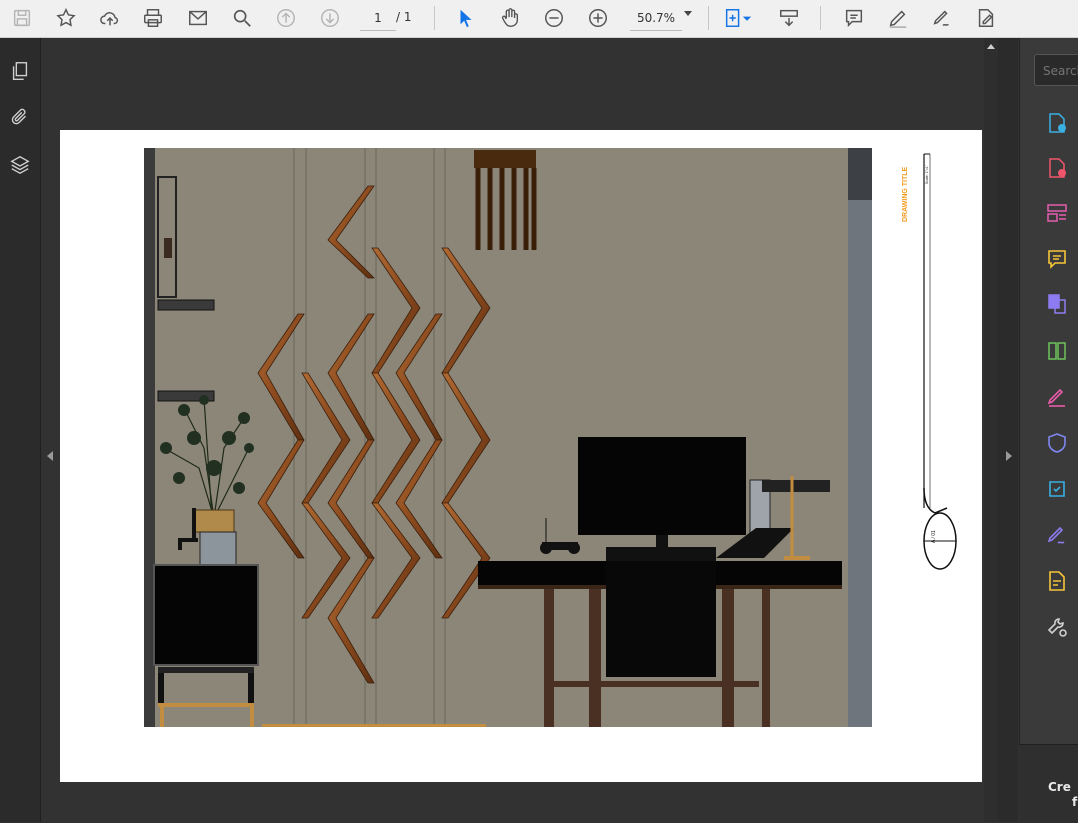 The width and height of the screenshot is (1078, 823). Describe the element at coordinates (1057, 627) in the screenshot. I see `more-tools-icon` at that location.